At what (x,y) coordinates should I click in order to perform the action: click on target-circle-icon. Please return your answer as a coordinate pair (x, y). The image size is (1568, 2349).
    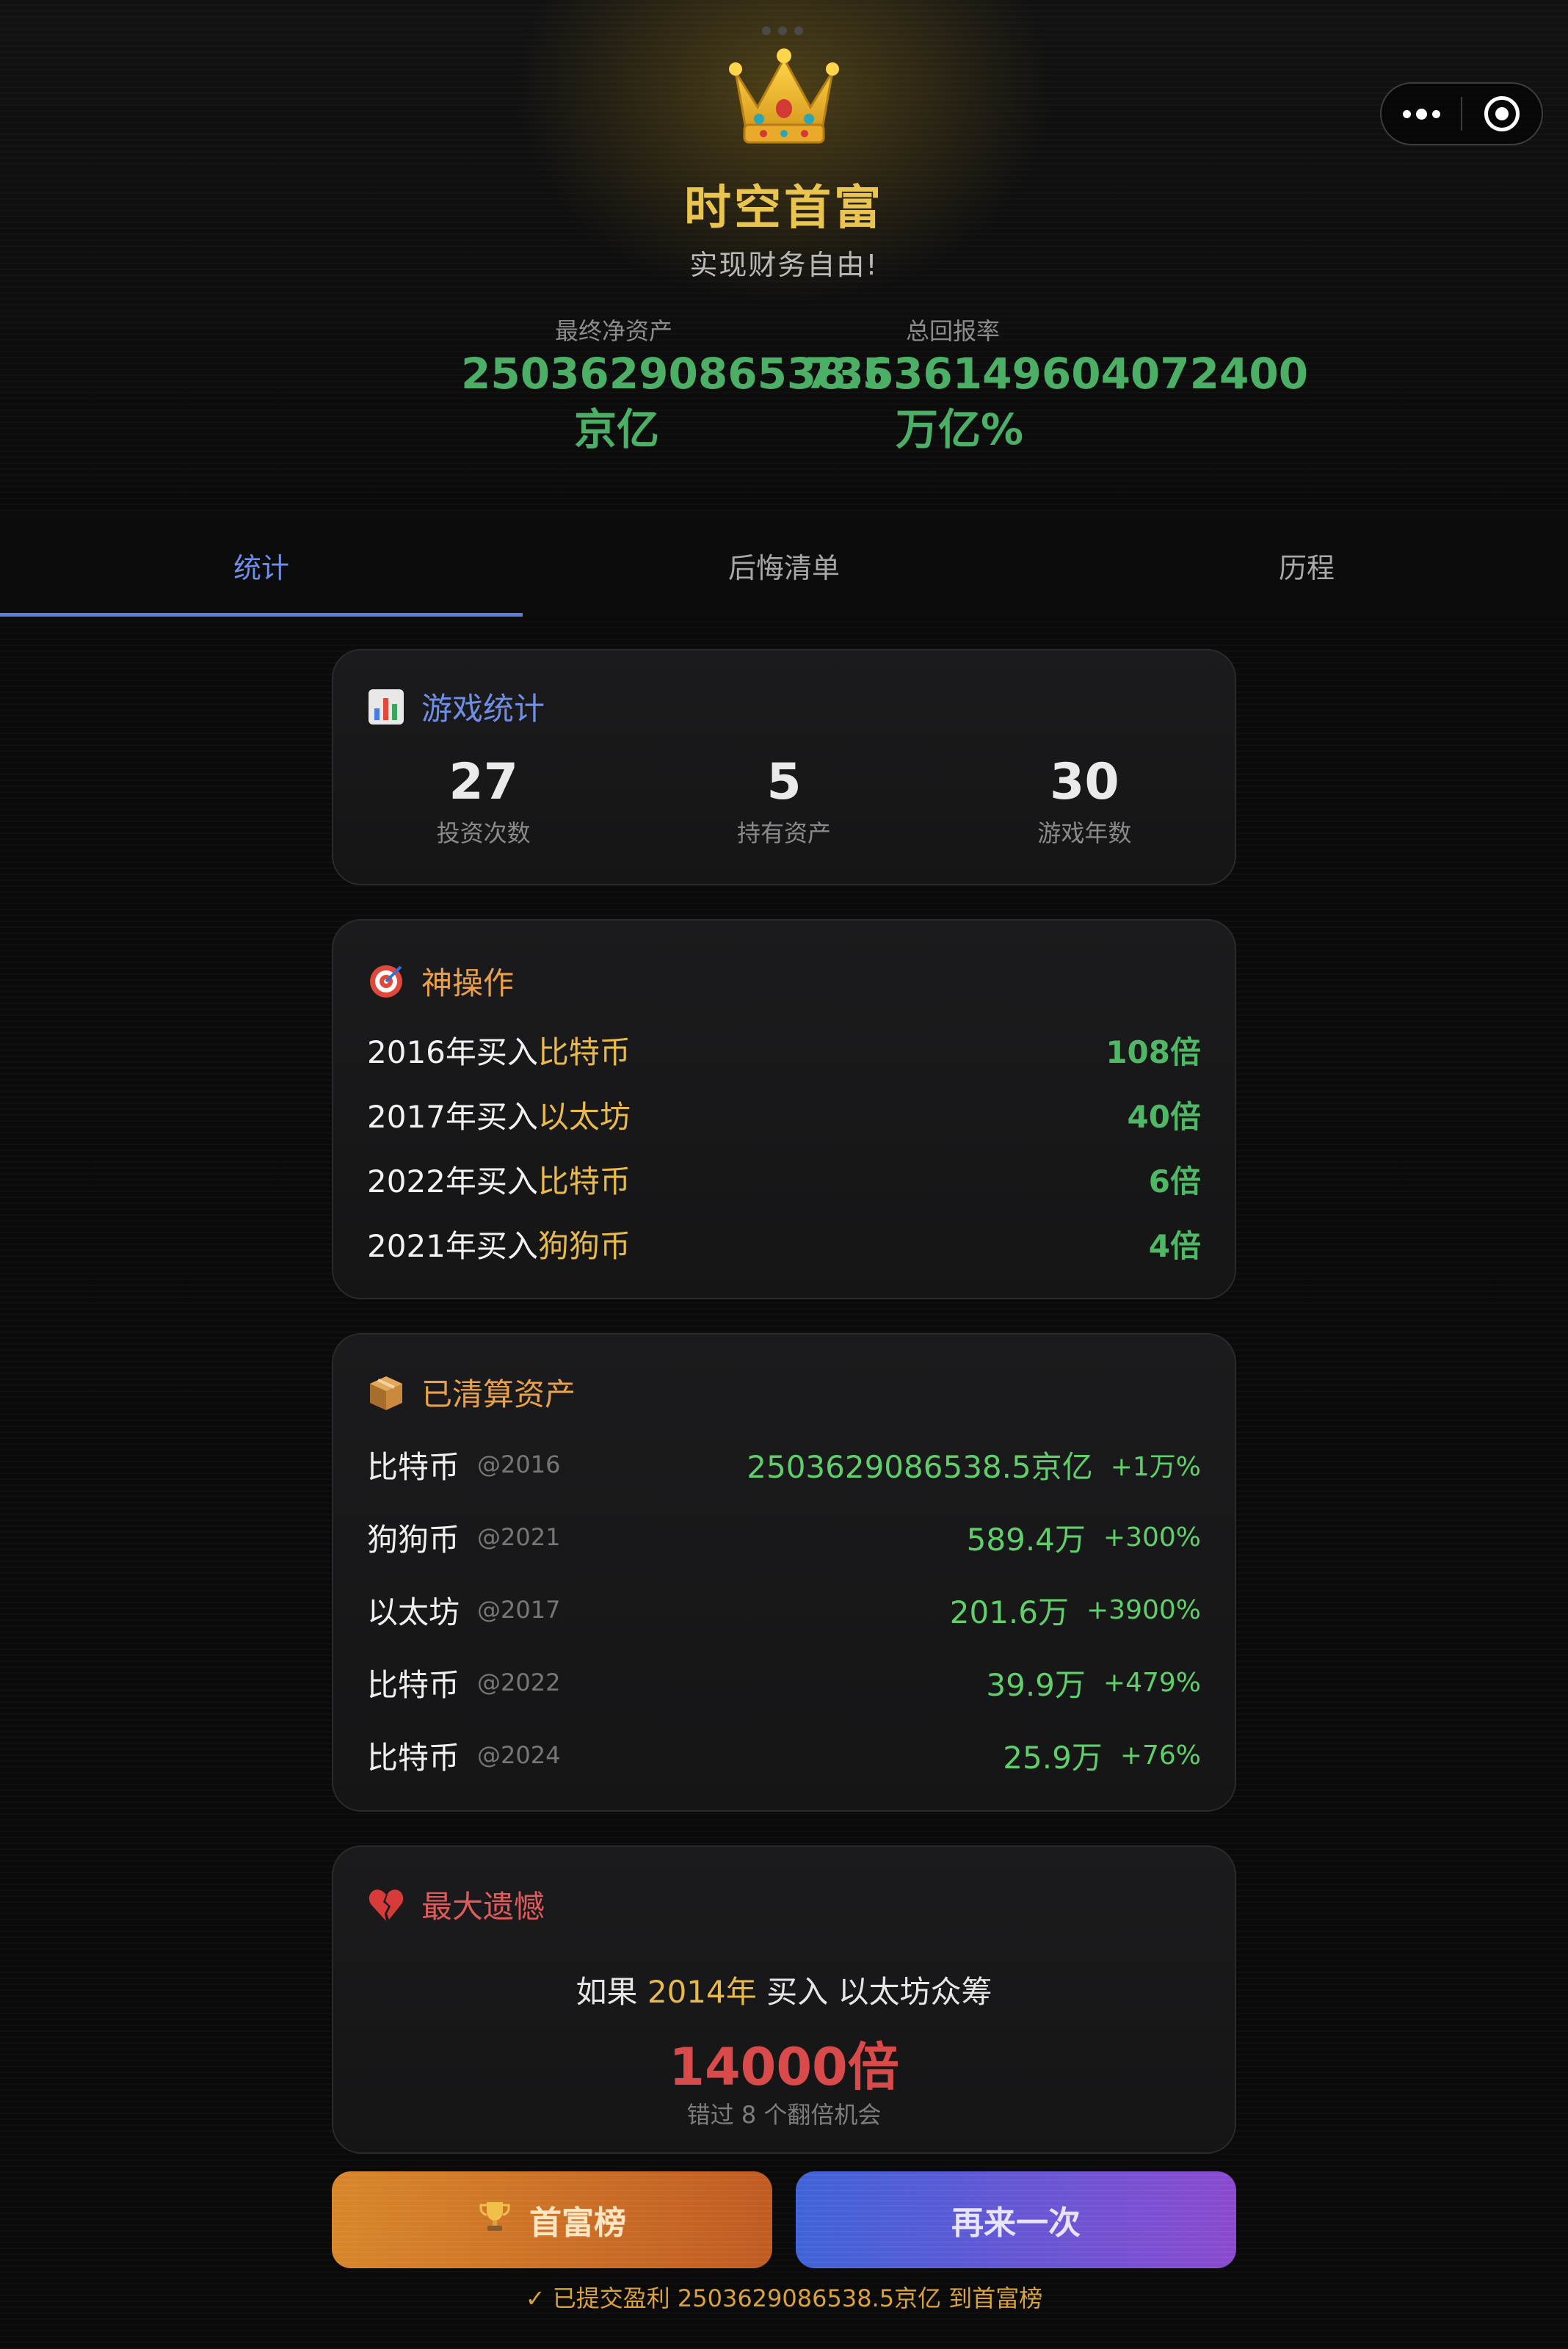
    Looking at the image, I should click on (1502, 113).